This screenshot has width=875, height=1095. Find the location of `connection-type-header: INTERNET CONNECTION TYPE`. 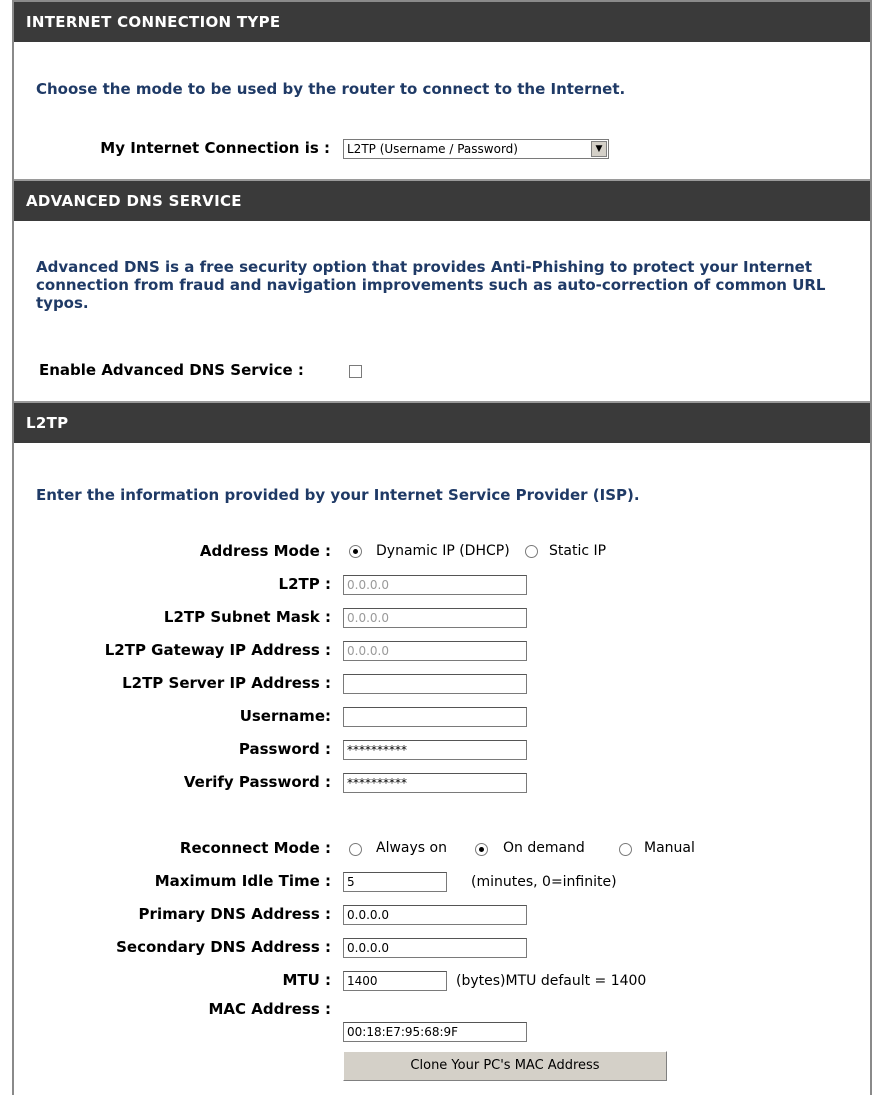

connection-type-header: INTERNET CONNECTION TYPE is located at coordinates (442, 22).